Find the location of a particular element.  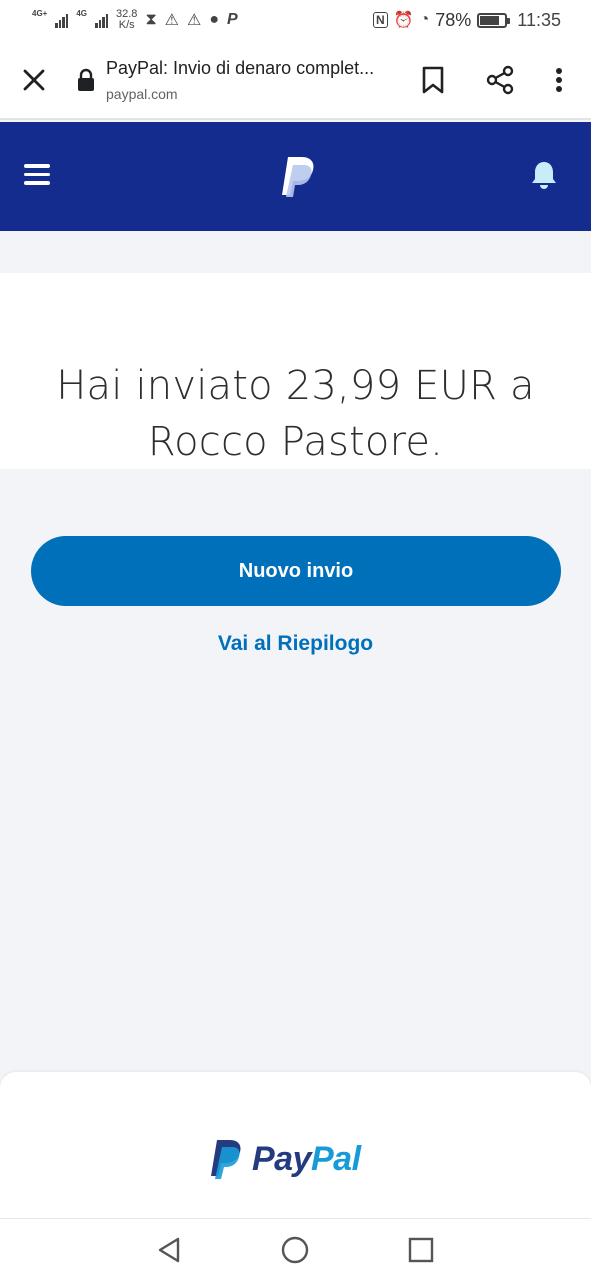

paypal-footer-logo: PayPal is located at coordinates (284, 1159).